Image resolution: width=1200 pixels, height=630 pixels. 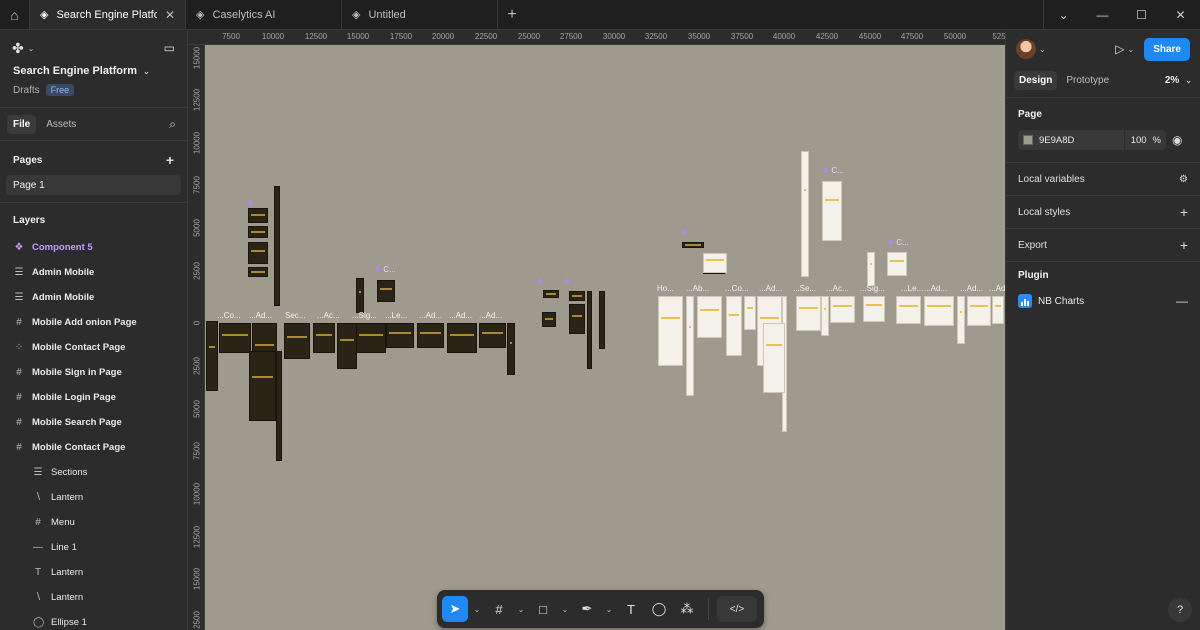 I want to click on plugin-row: NB Charts —, so click(x=1103, y=301).